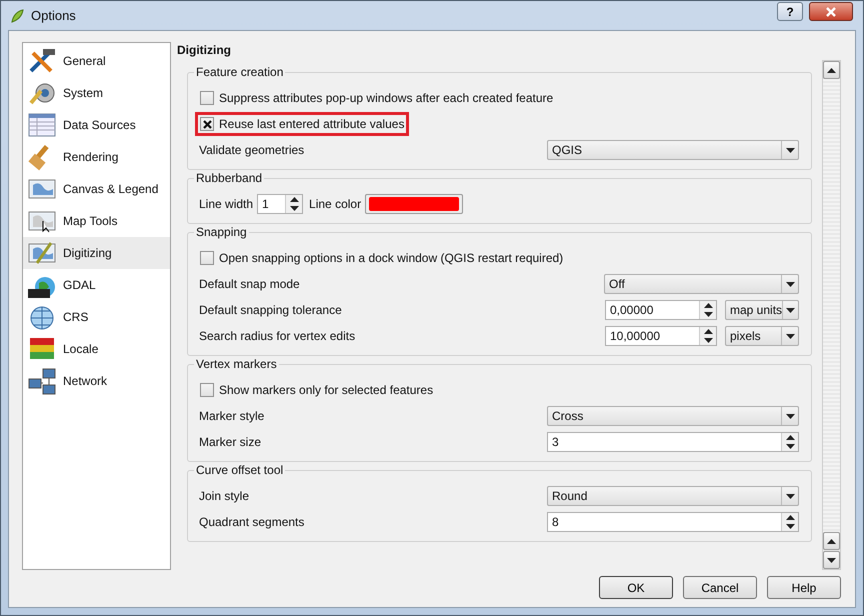  Describe the element at coordinates (673, 522) in the screenshot. I see `spin-box: 8` at that location.